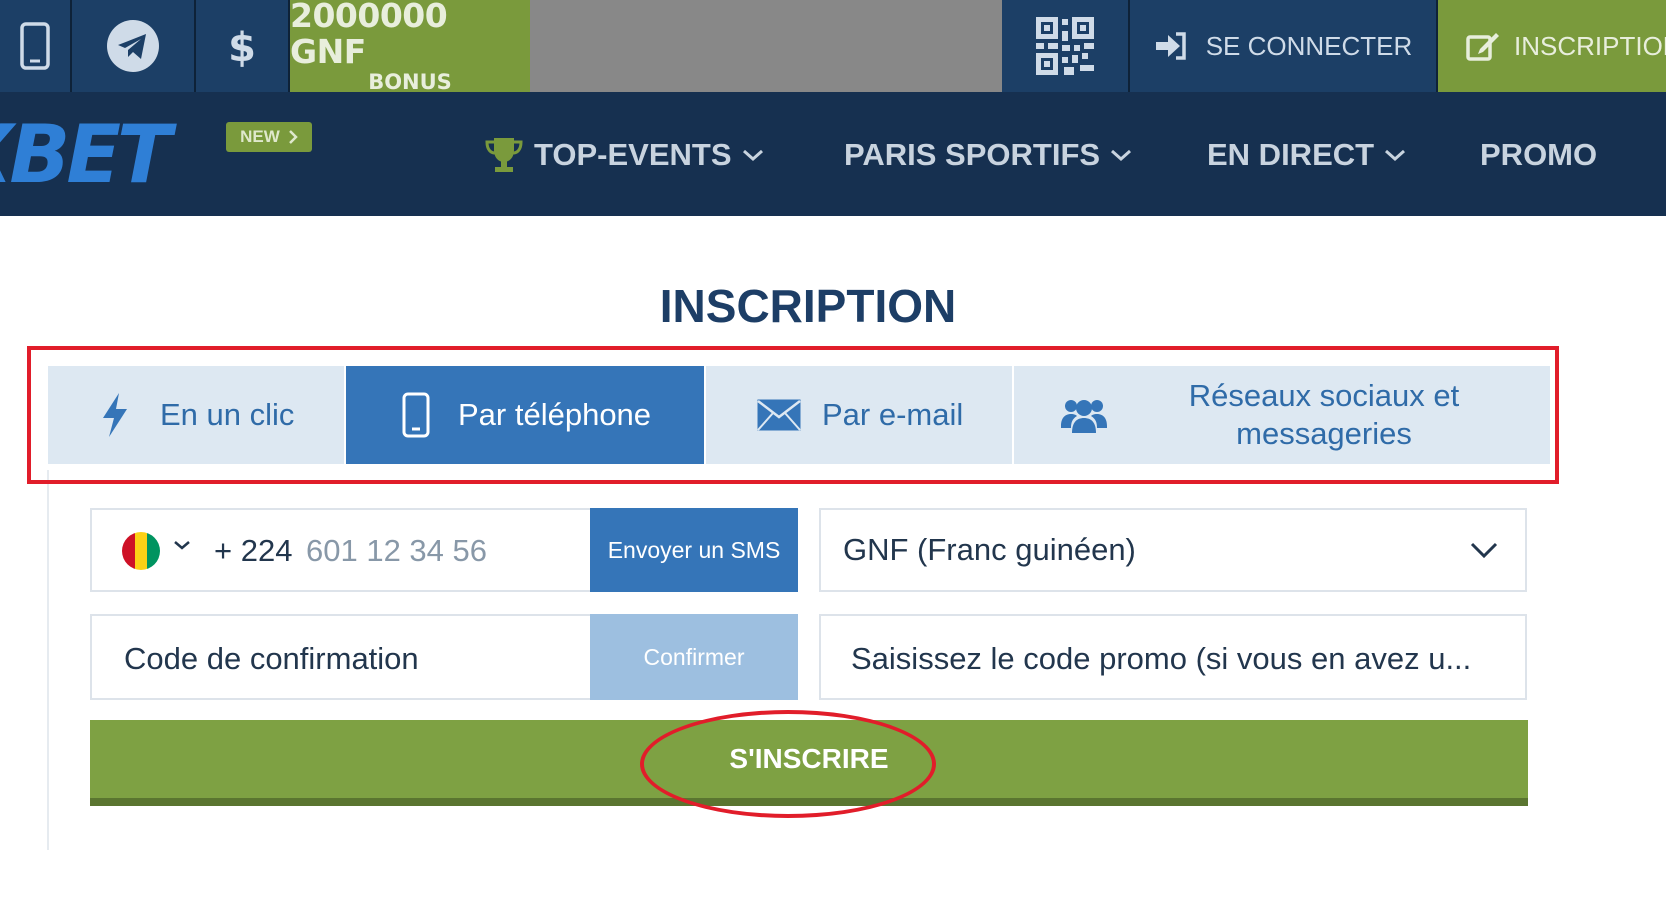 The width and height of the screenshot is (1666, 902). Describe the element at coordinates (1483, 46) in the screenshot. I see `edit-icon` at that location.